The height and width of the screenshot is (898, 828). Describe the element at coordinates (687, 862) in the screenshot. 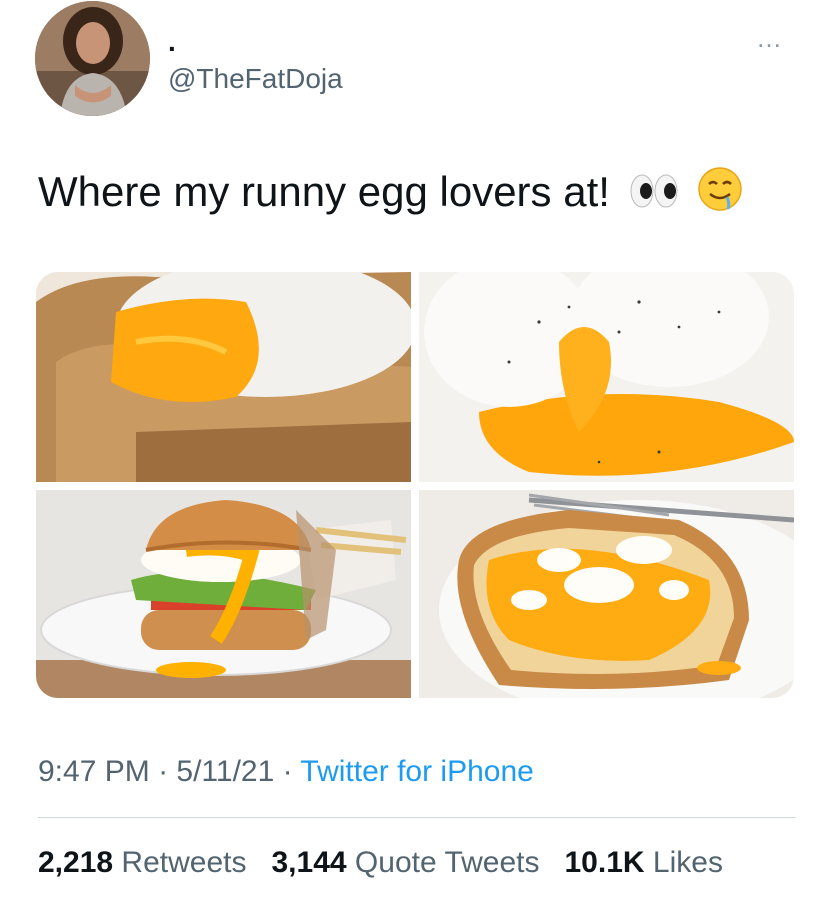

I see `likes-label: Likes` at that location.